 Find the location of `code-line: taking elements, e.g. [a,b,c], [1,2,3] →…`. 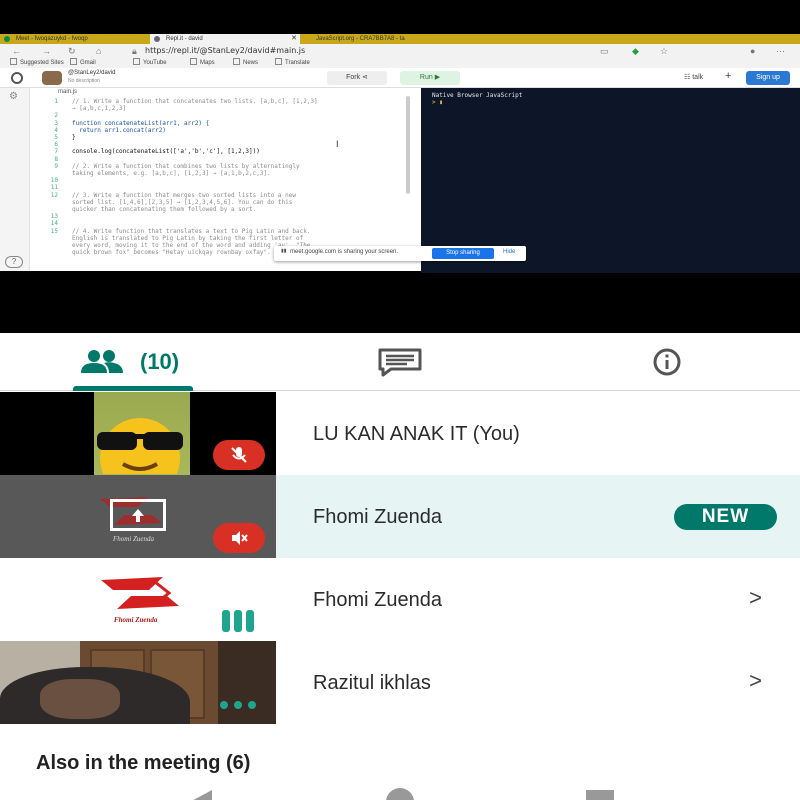

code-line: taking elements, e.g. [a,b,c], [1,2,3] →… is located at coordinates (171, 173).